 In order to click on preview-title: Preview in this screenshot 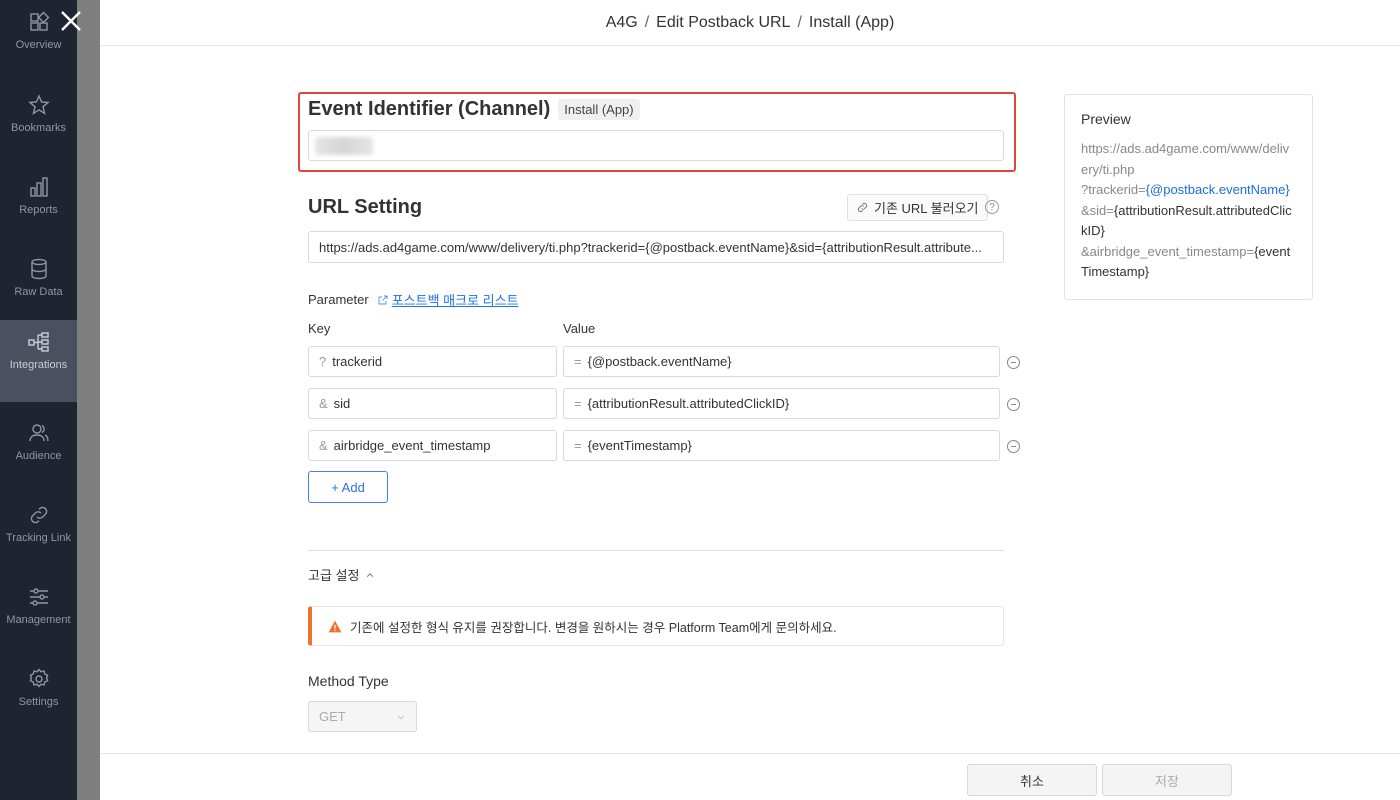, I will do `click(1106, 119)`.